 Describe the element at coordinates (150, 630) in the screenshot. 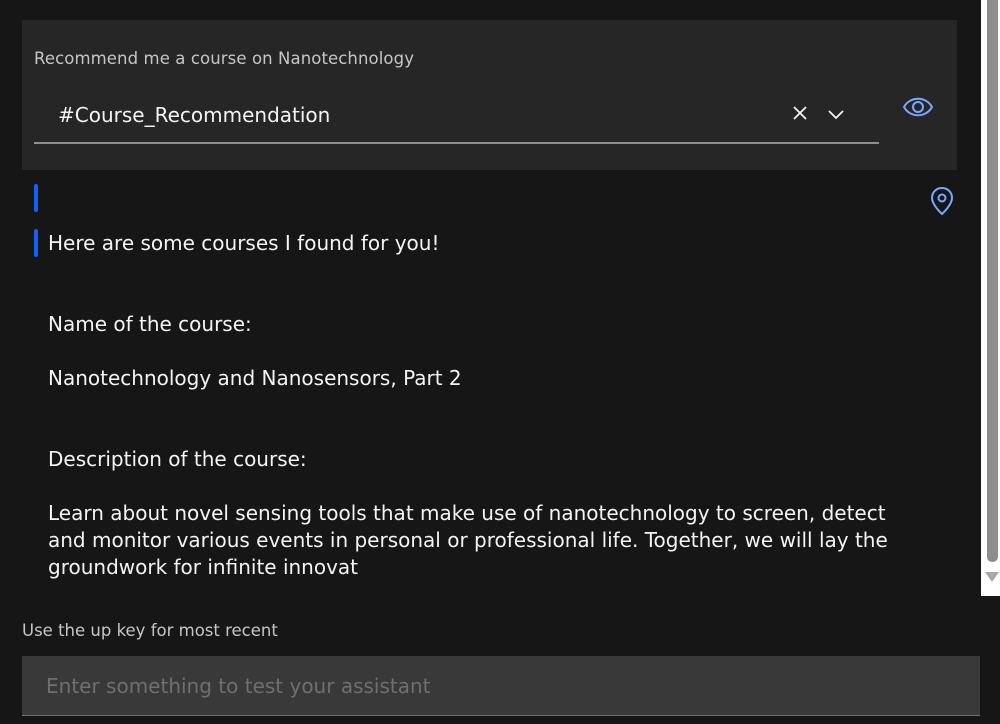

I see `input-hint: Use the up key for most recent` at that location.